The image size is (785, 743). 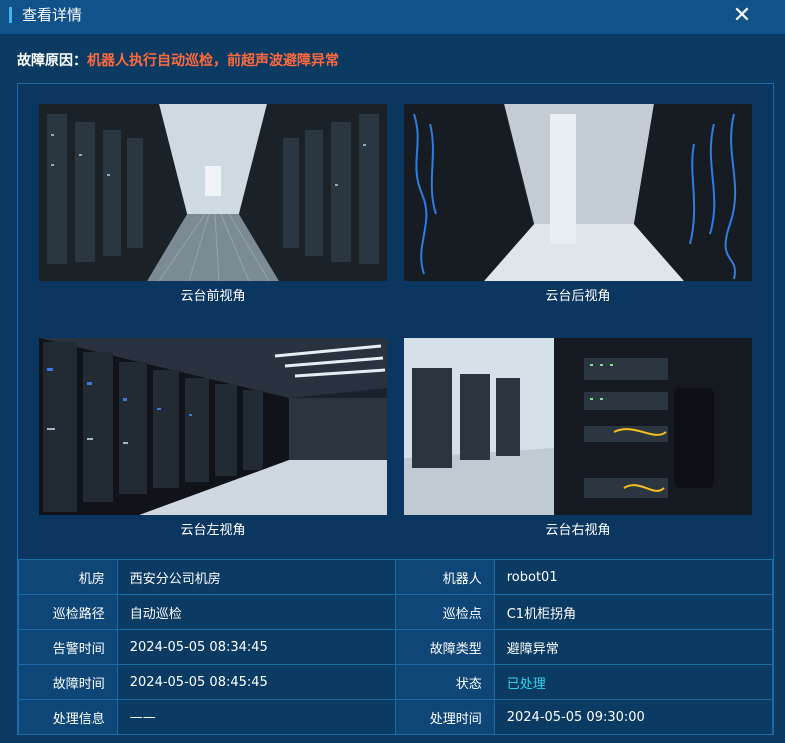 I want to click on camera-left-image, so click(x=213, y=426).